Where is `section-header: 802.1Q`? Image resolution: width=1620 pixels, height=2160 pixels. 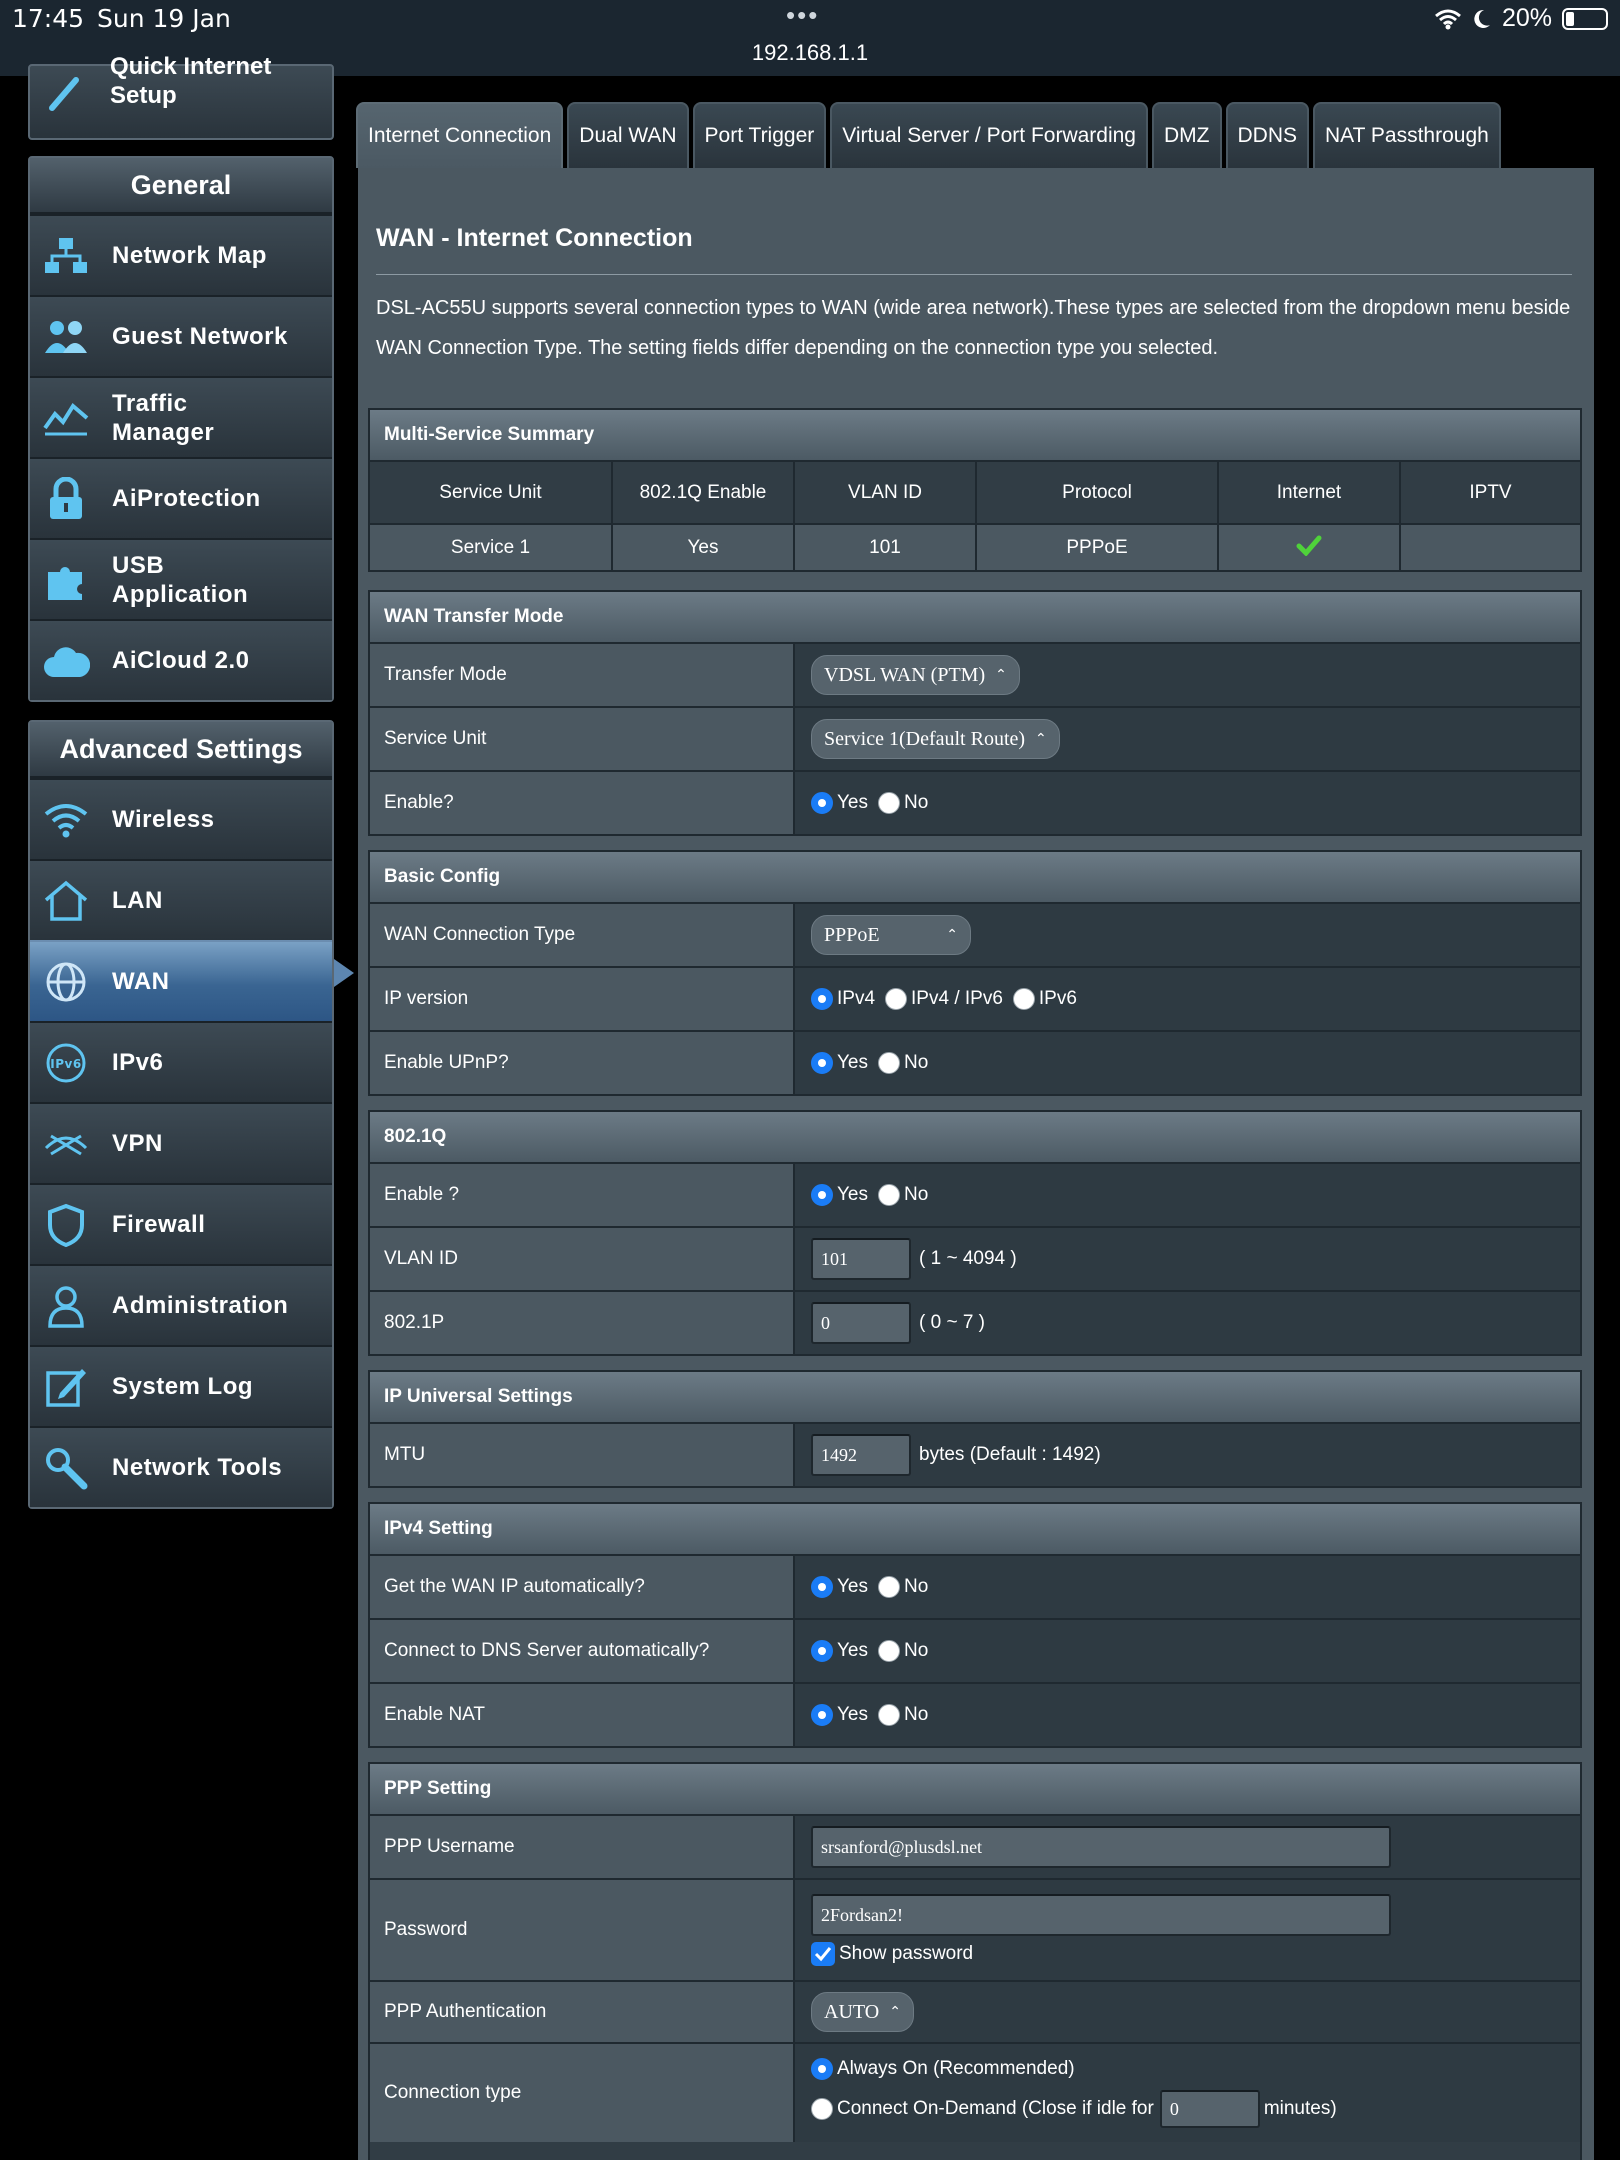
section-header: 802.1Q is located at coordinates (975, 1138).